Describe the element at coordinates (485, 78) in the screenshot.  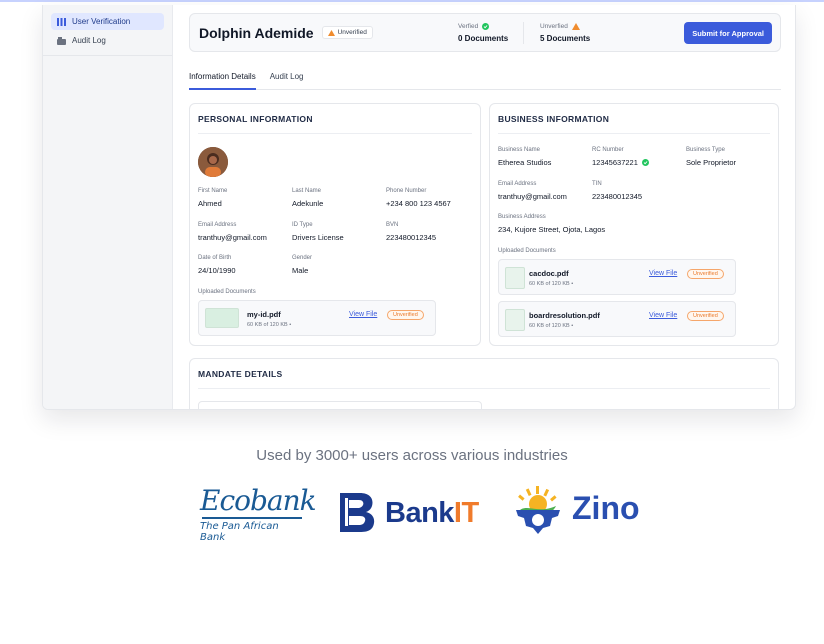
I see `tabs: Information Details Audit Log` at that location.